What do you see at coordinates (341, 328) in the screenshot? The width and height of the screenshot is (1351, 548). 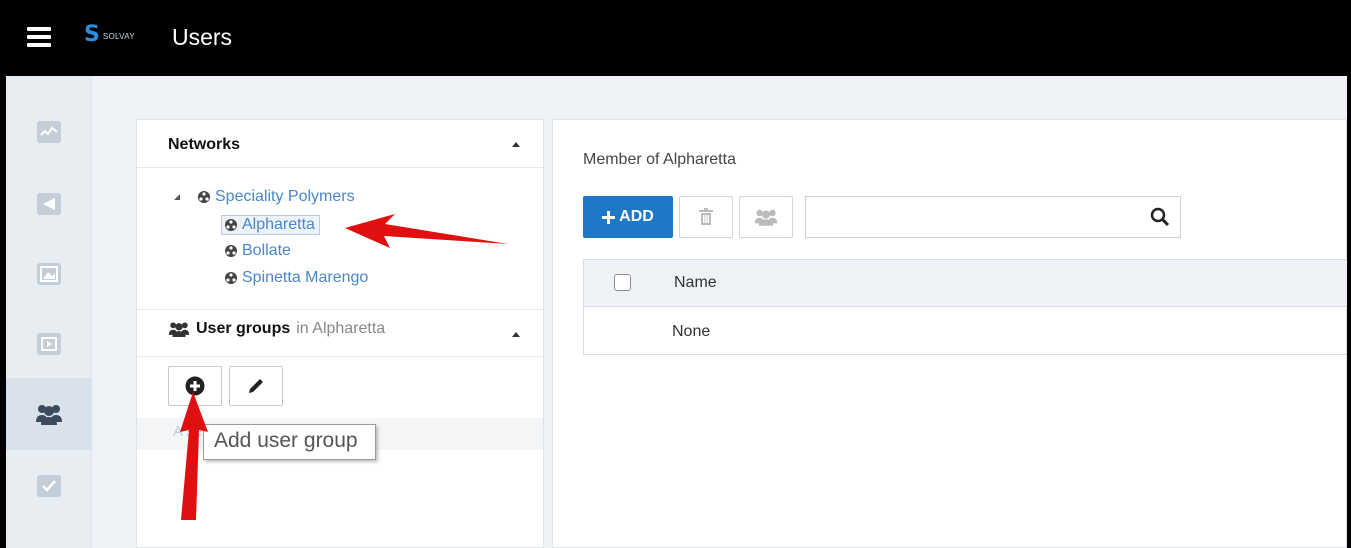 I see `user-groups-context: in Alpharetta` at bounding box center [341, 328].